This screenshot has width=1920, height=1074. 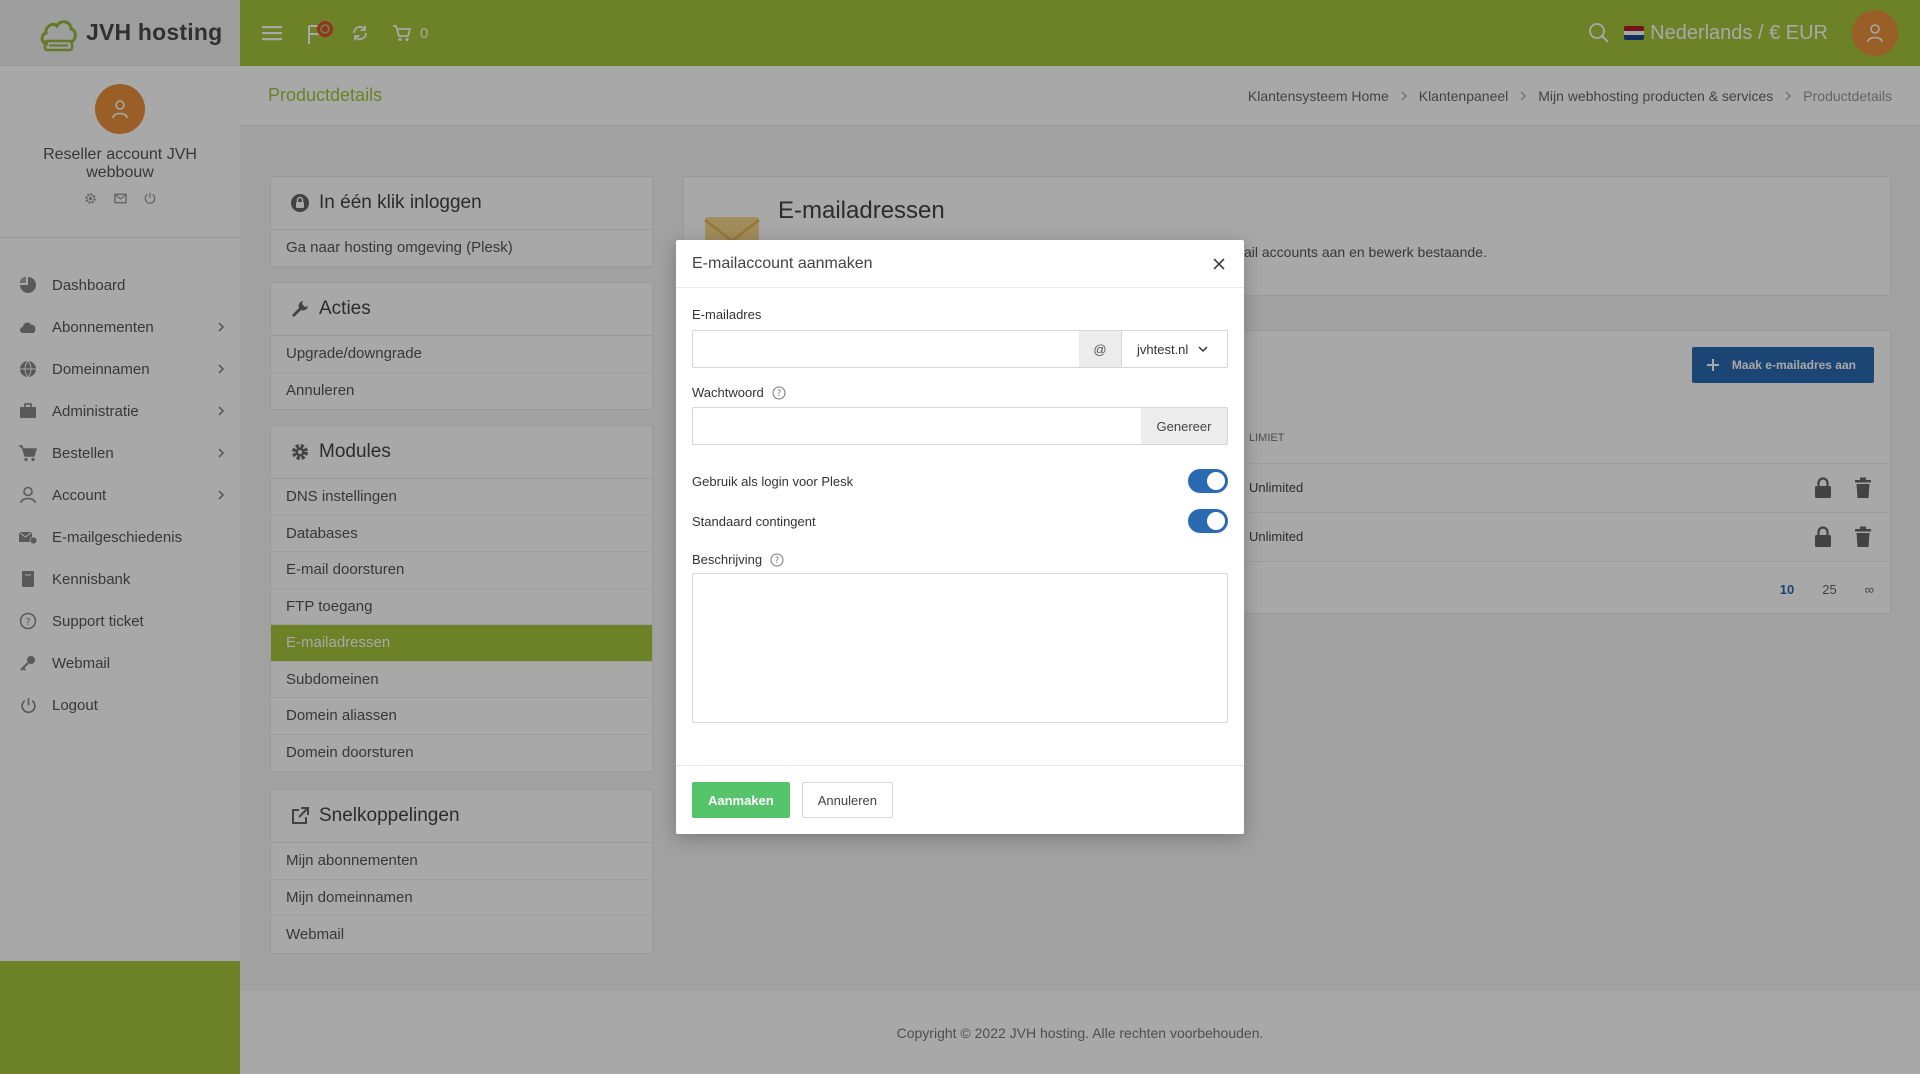 What do you see at coordinates (1203, 348) in the screenshot?
I see `chevron-down-icon` at bounding box center [1203, 348].